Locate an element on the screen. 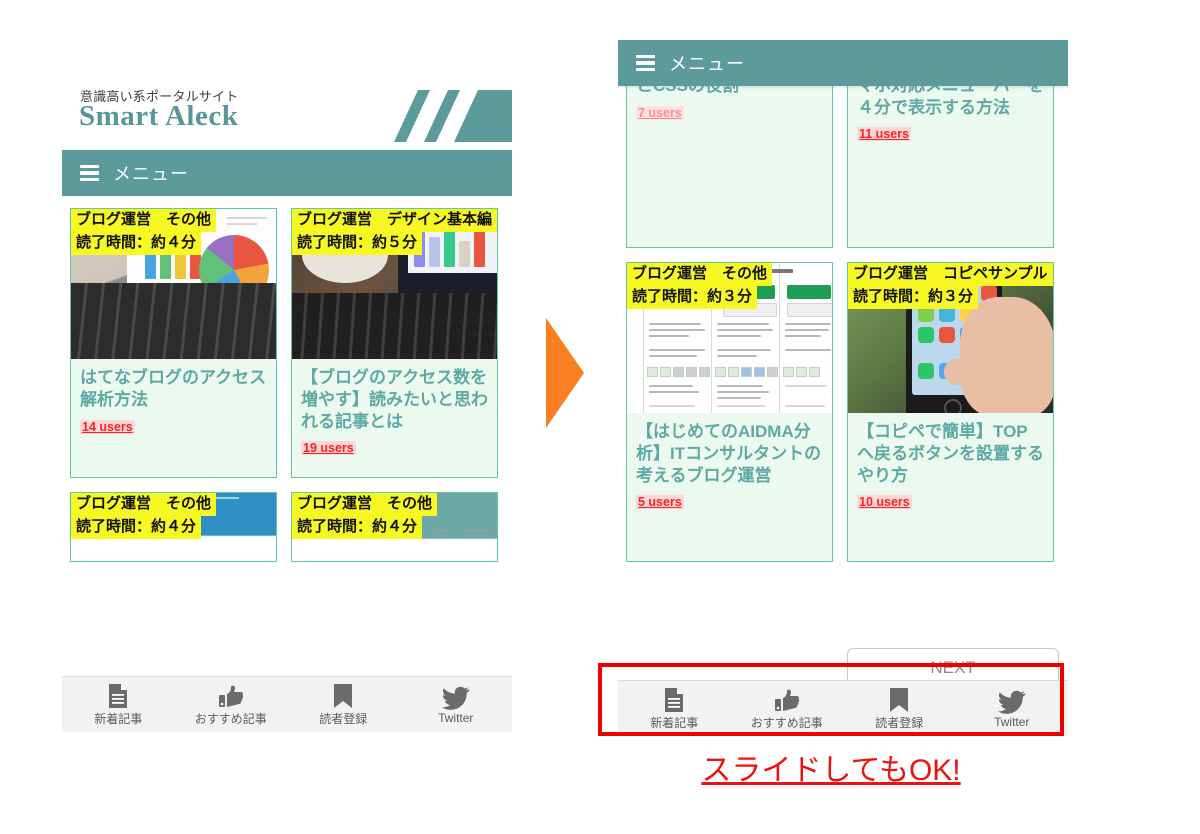 The image size is (1200, 834). card-tags: ブログ運営 その他 読了時間：約３分 is located at coordinates (700, 286).